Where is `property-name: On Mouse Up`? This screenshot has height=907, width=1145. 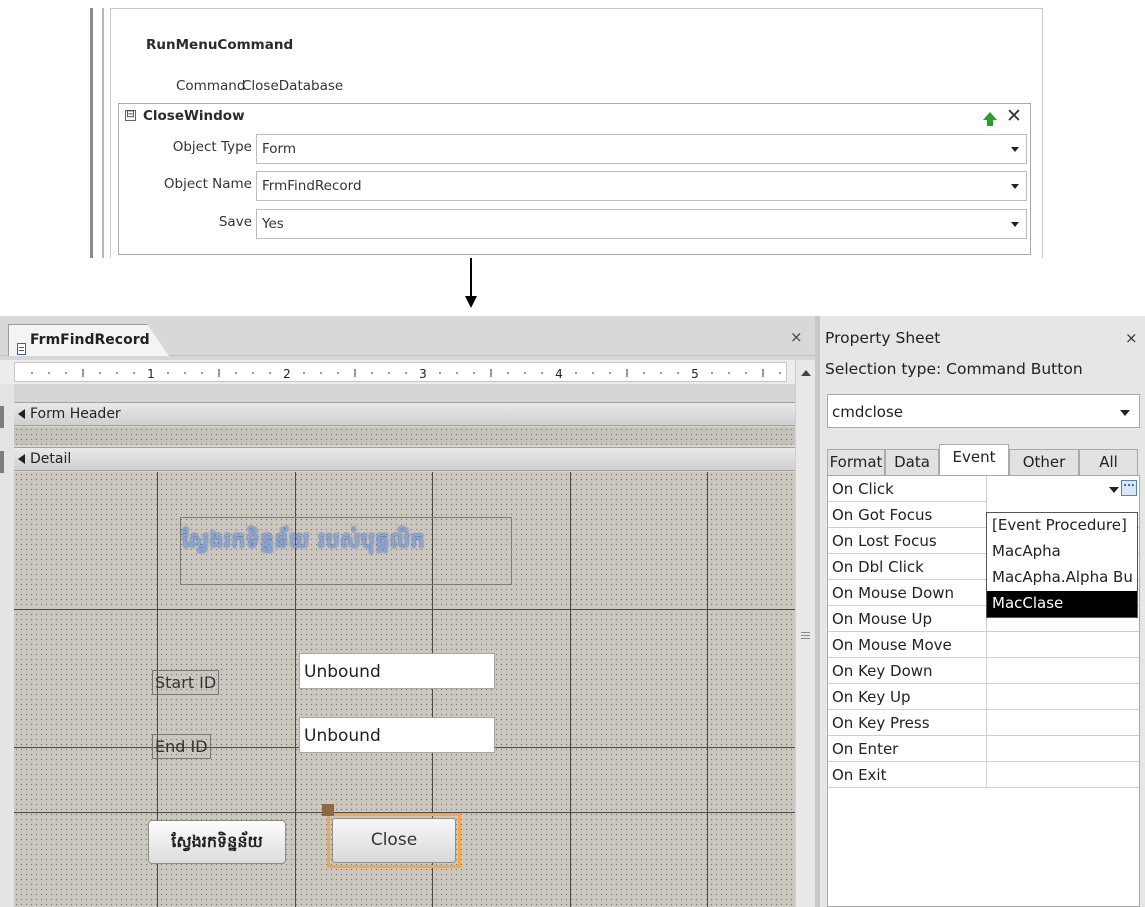
property-name: On Mouse Up is located at coordinates (882, 619).